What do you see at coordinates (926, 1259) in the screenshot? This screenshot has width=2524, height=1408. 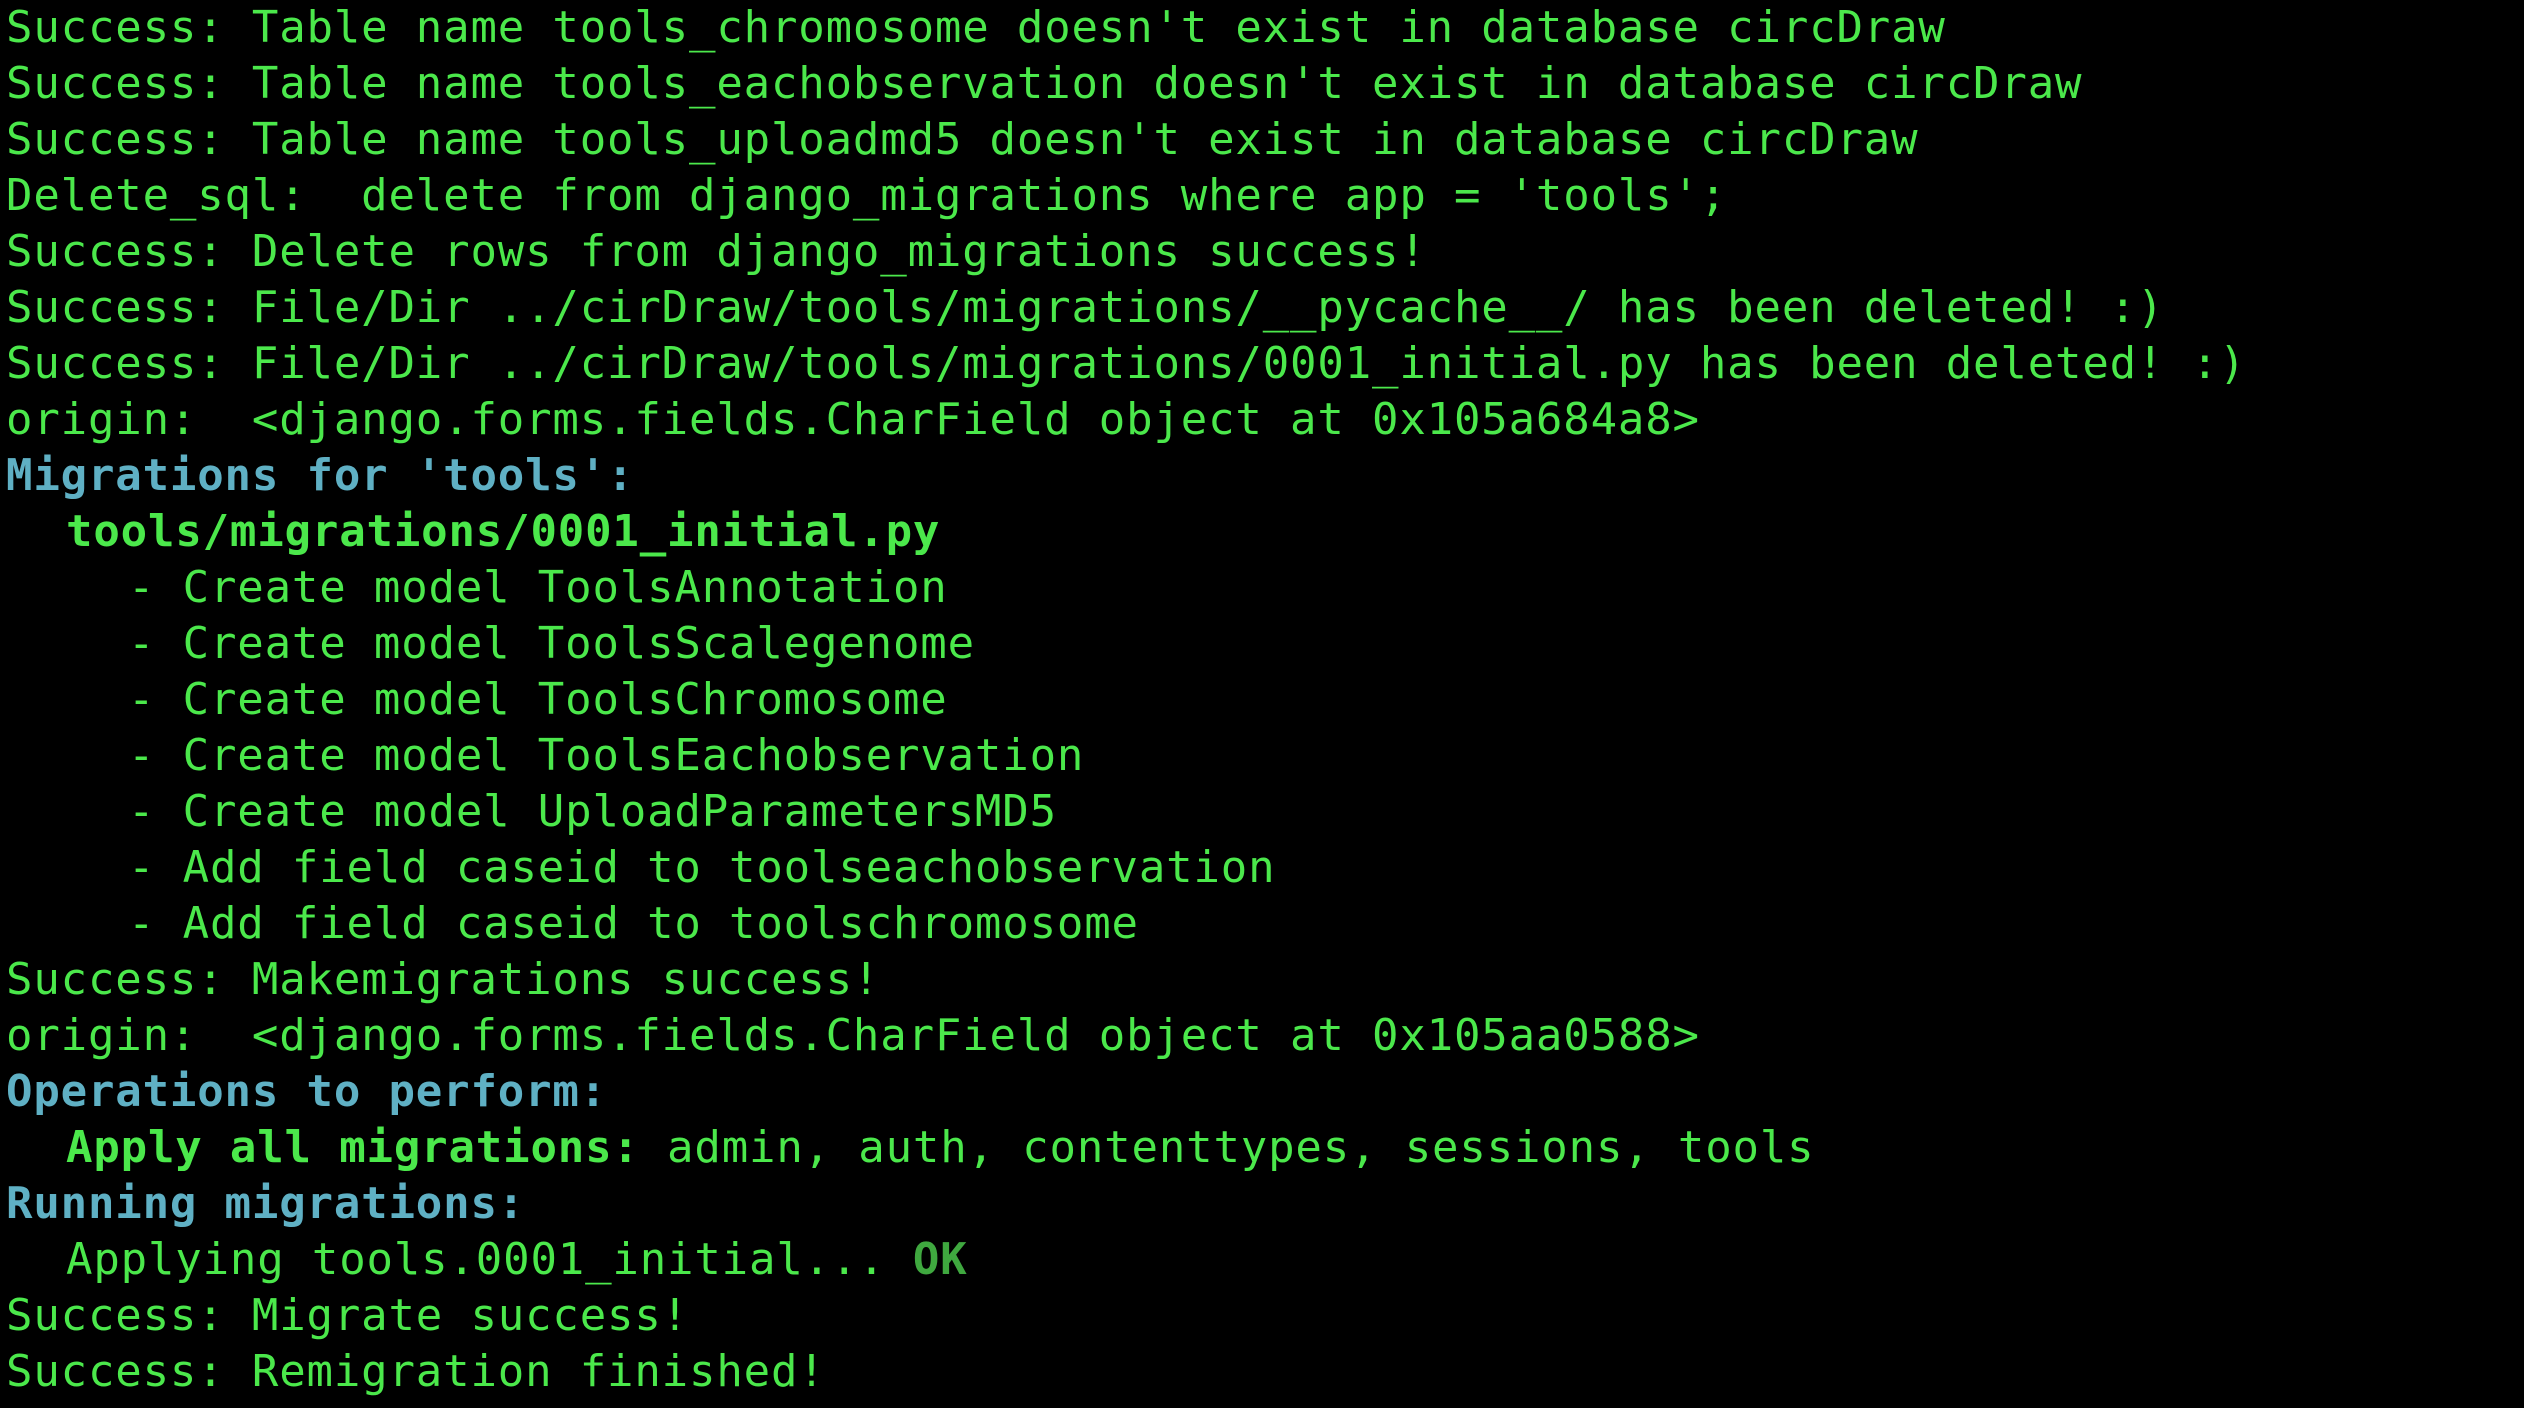 I see `ok-status: OK` at bounding box center [926, 1259].